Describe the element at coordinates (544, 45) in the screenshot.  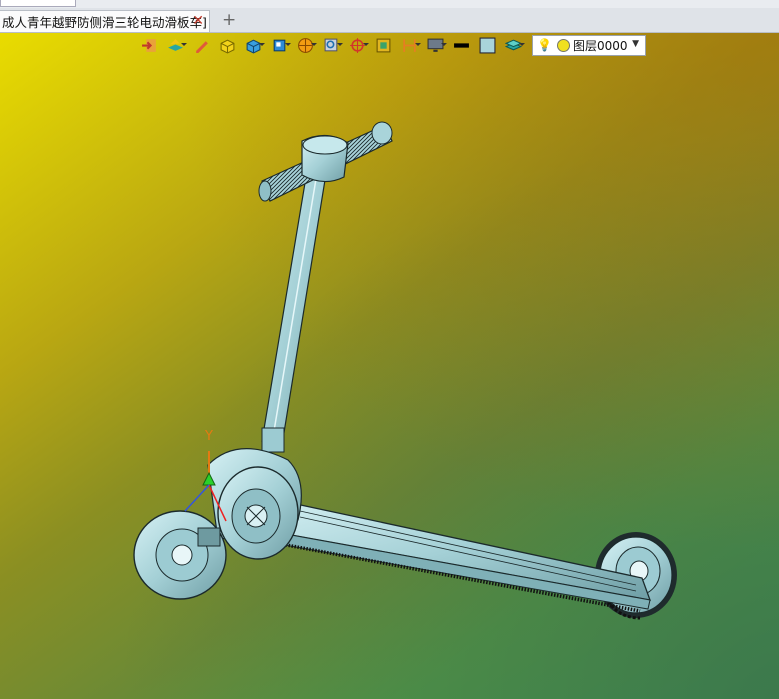
I see `lightbulb-icon: 💡` at that location.